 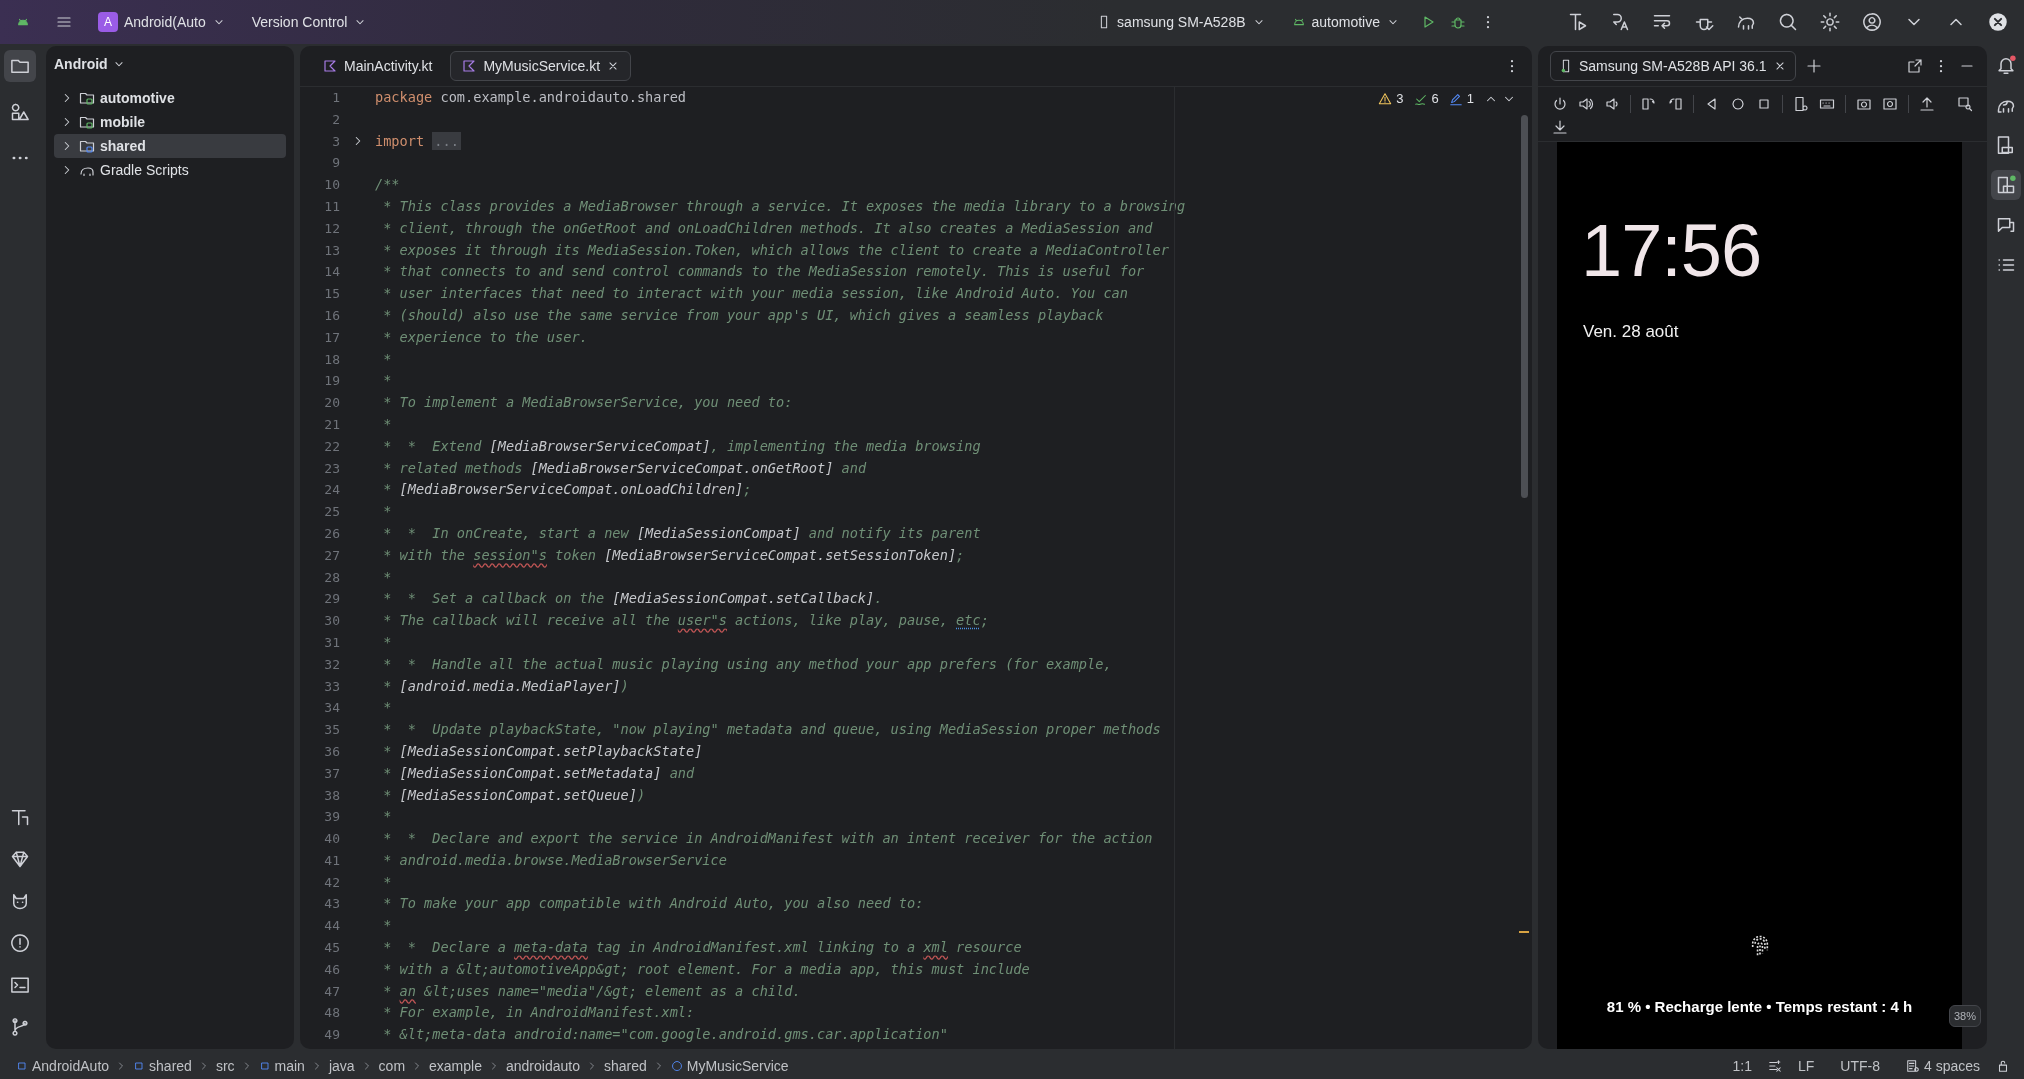 I want to click on power-icon, so click(x=1560, y=104).